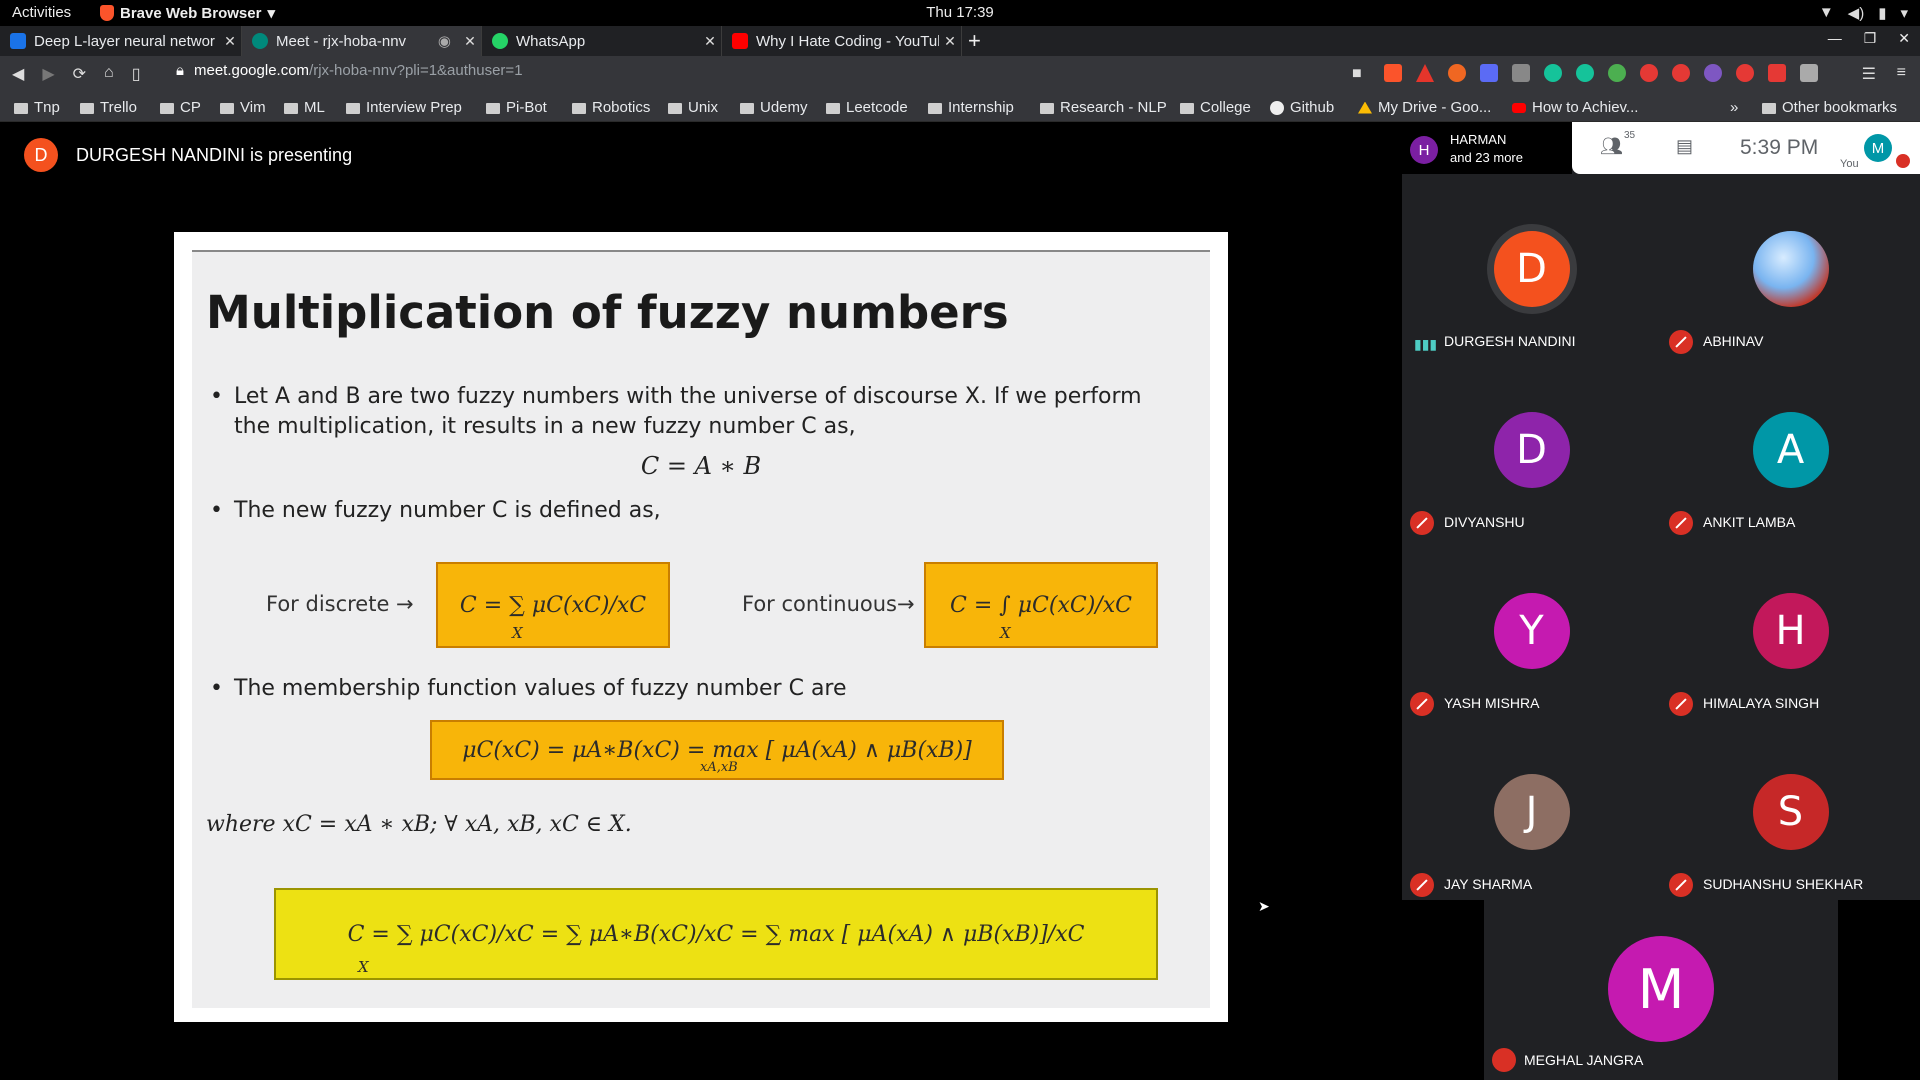 The width and height of the screenshot is (1920, 1080). I want to click on discrete-formula-box: C = ∑ μC(xC)/xC X, so click(553, 605).